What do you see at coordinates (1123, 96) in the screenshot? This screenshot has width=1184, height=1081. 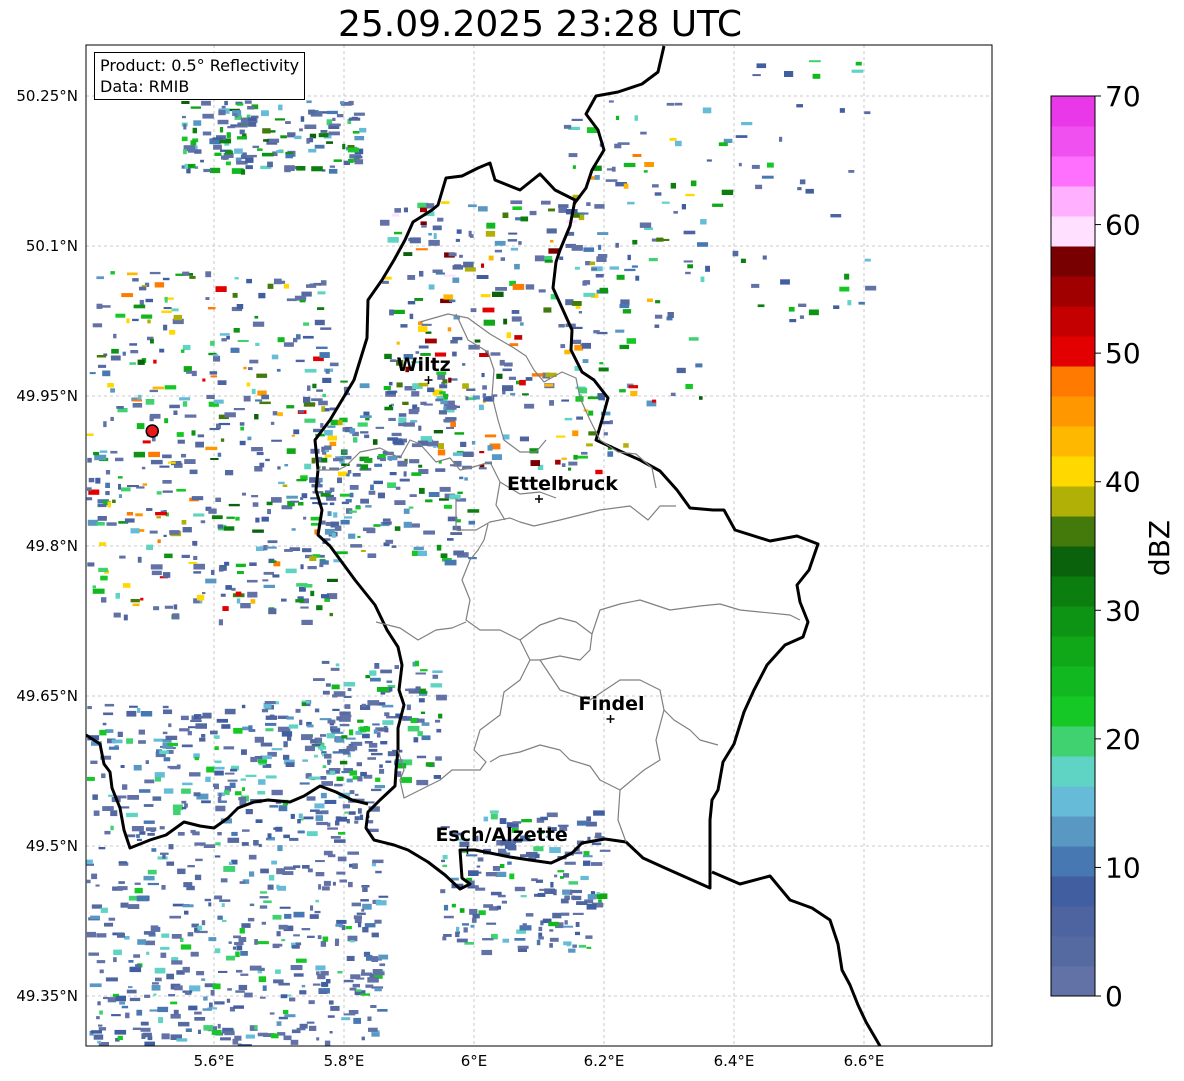 I see `colorbar-tick-label: 70` at bounding box center [1123, 96].